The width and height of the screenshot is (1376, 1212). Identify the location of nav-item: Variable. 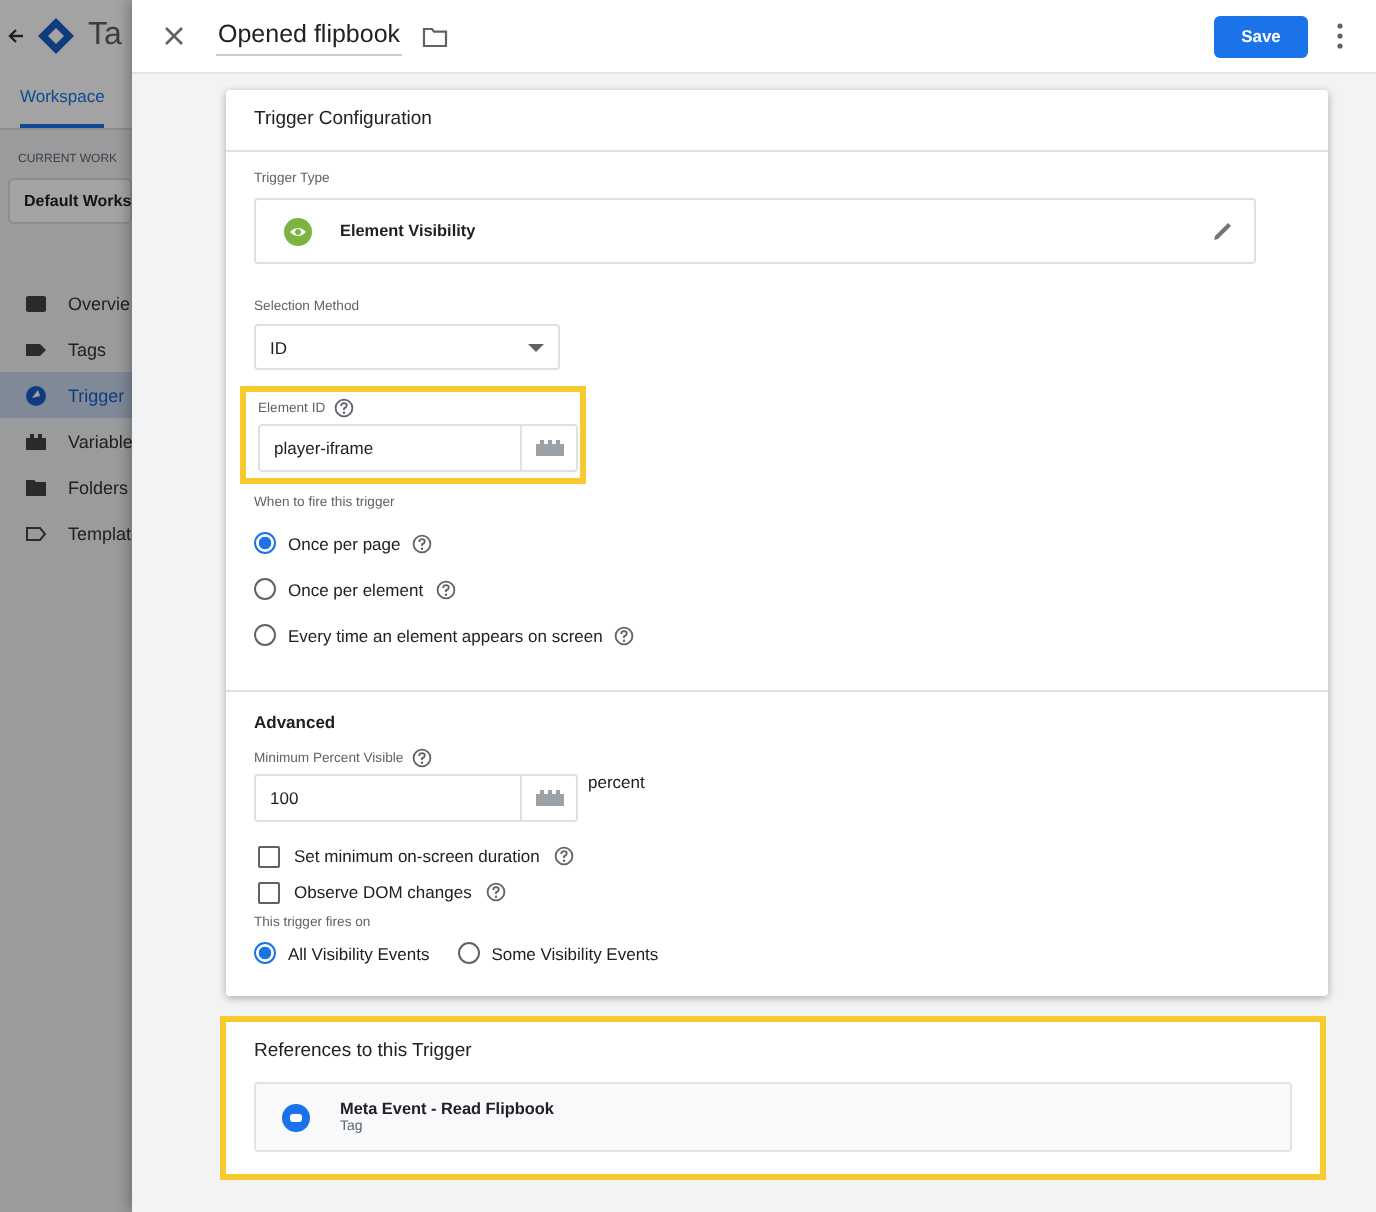
(66, 441).